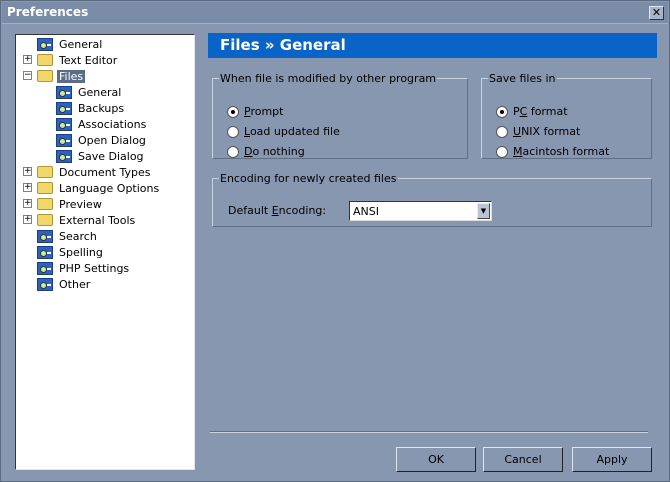 The width and height of the screenshot is (670, 482). Describe the element at coordinates (366, 211) in the screenshot. I see `encoding-value: ANSI` at that location.